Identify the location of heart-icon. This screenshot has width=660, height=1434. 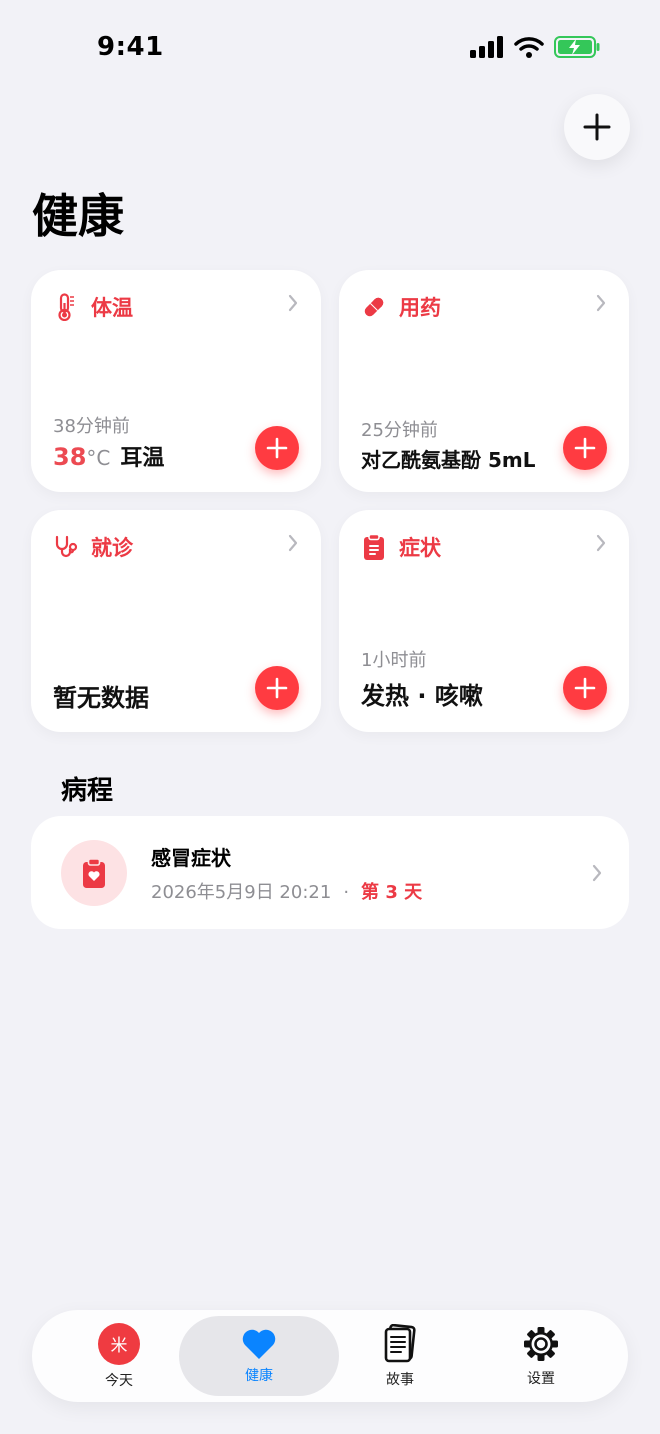
(259, 1344).